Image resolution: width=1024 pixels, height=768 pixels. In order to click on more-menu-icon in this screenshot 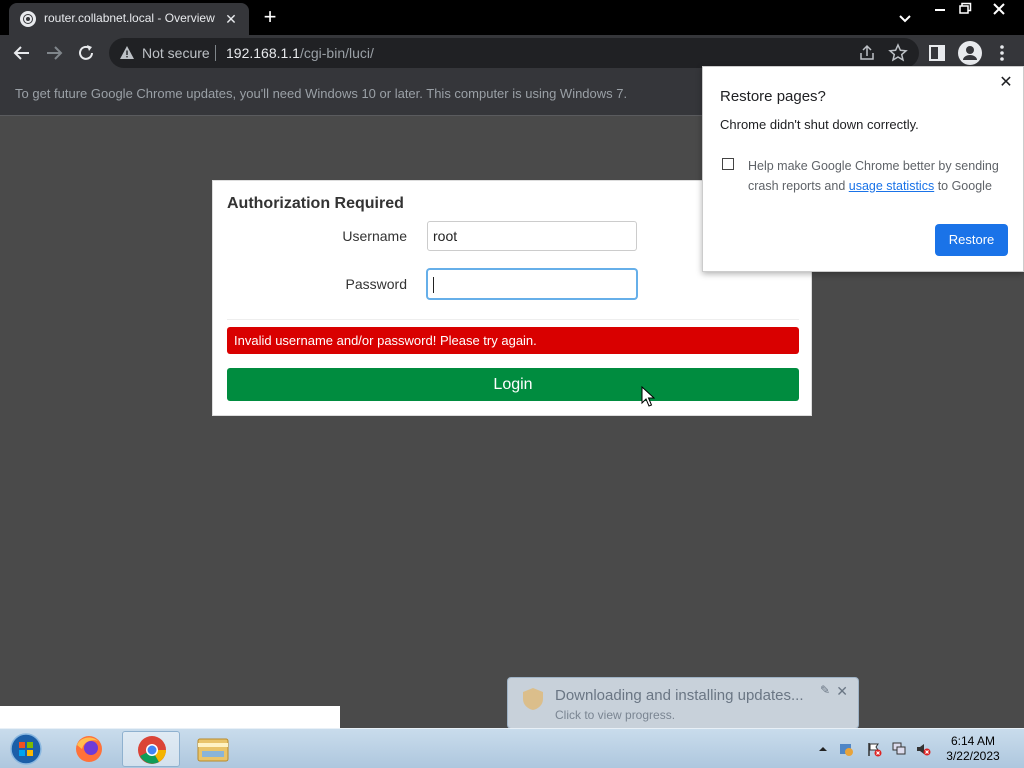, I will do `click(1002, 53)`.